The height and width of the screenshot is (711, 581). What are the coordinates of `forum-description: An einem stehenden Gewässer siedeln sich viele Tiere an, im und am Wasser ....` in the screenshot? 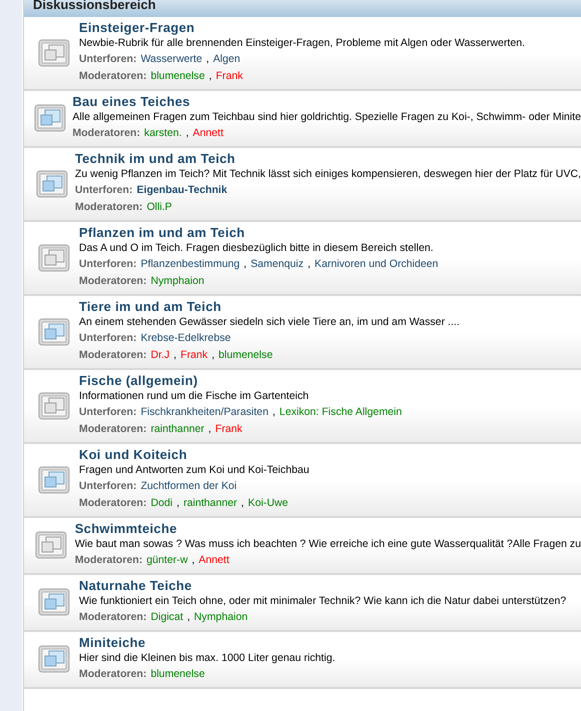 It's located at (269, 322).